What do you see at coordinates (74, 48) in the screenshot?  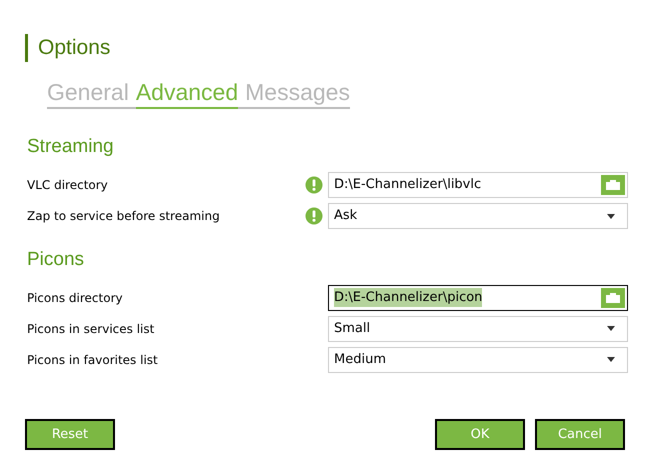 I see `page-title: Options` at bounding box center [74, 48].